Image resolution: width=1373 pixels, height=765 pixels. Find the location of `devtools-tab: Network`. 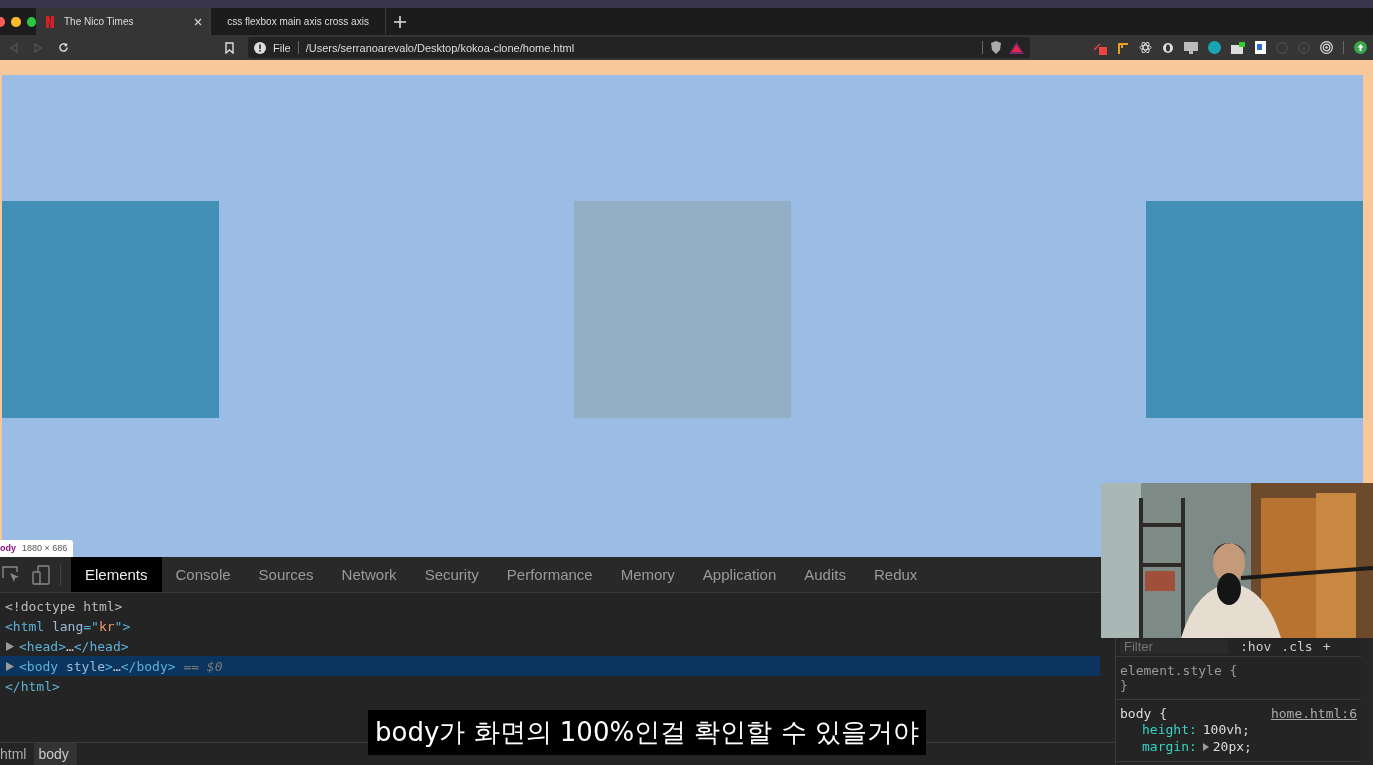

devtools-tab: Network is located at coordinates (369, 574).